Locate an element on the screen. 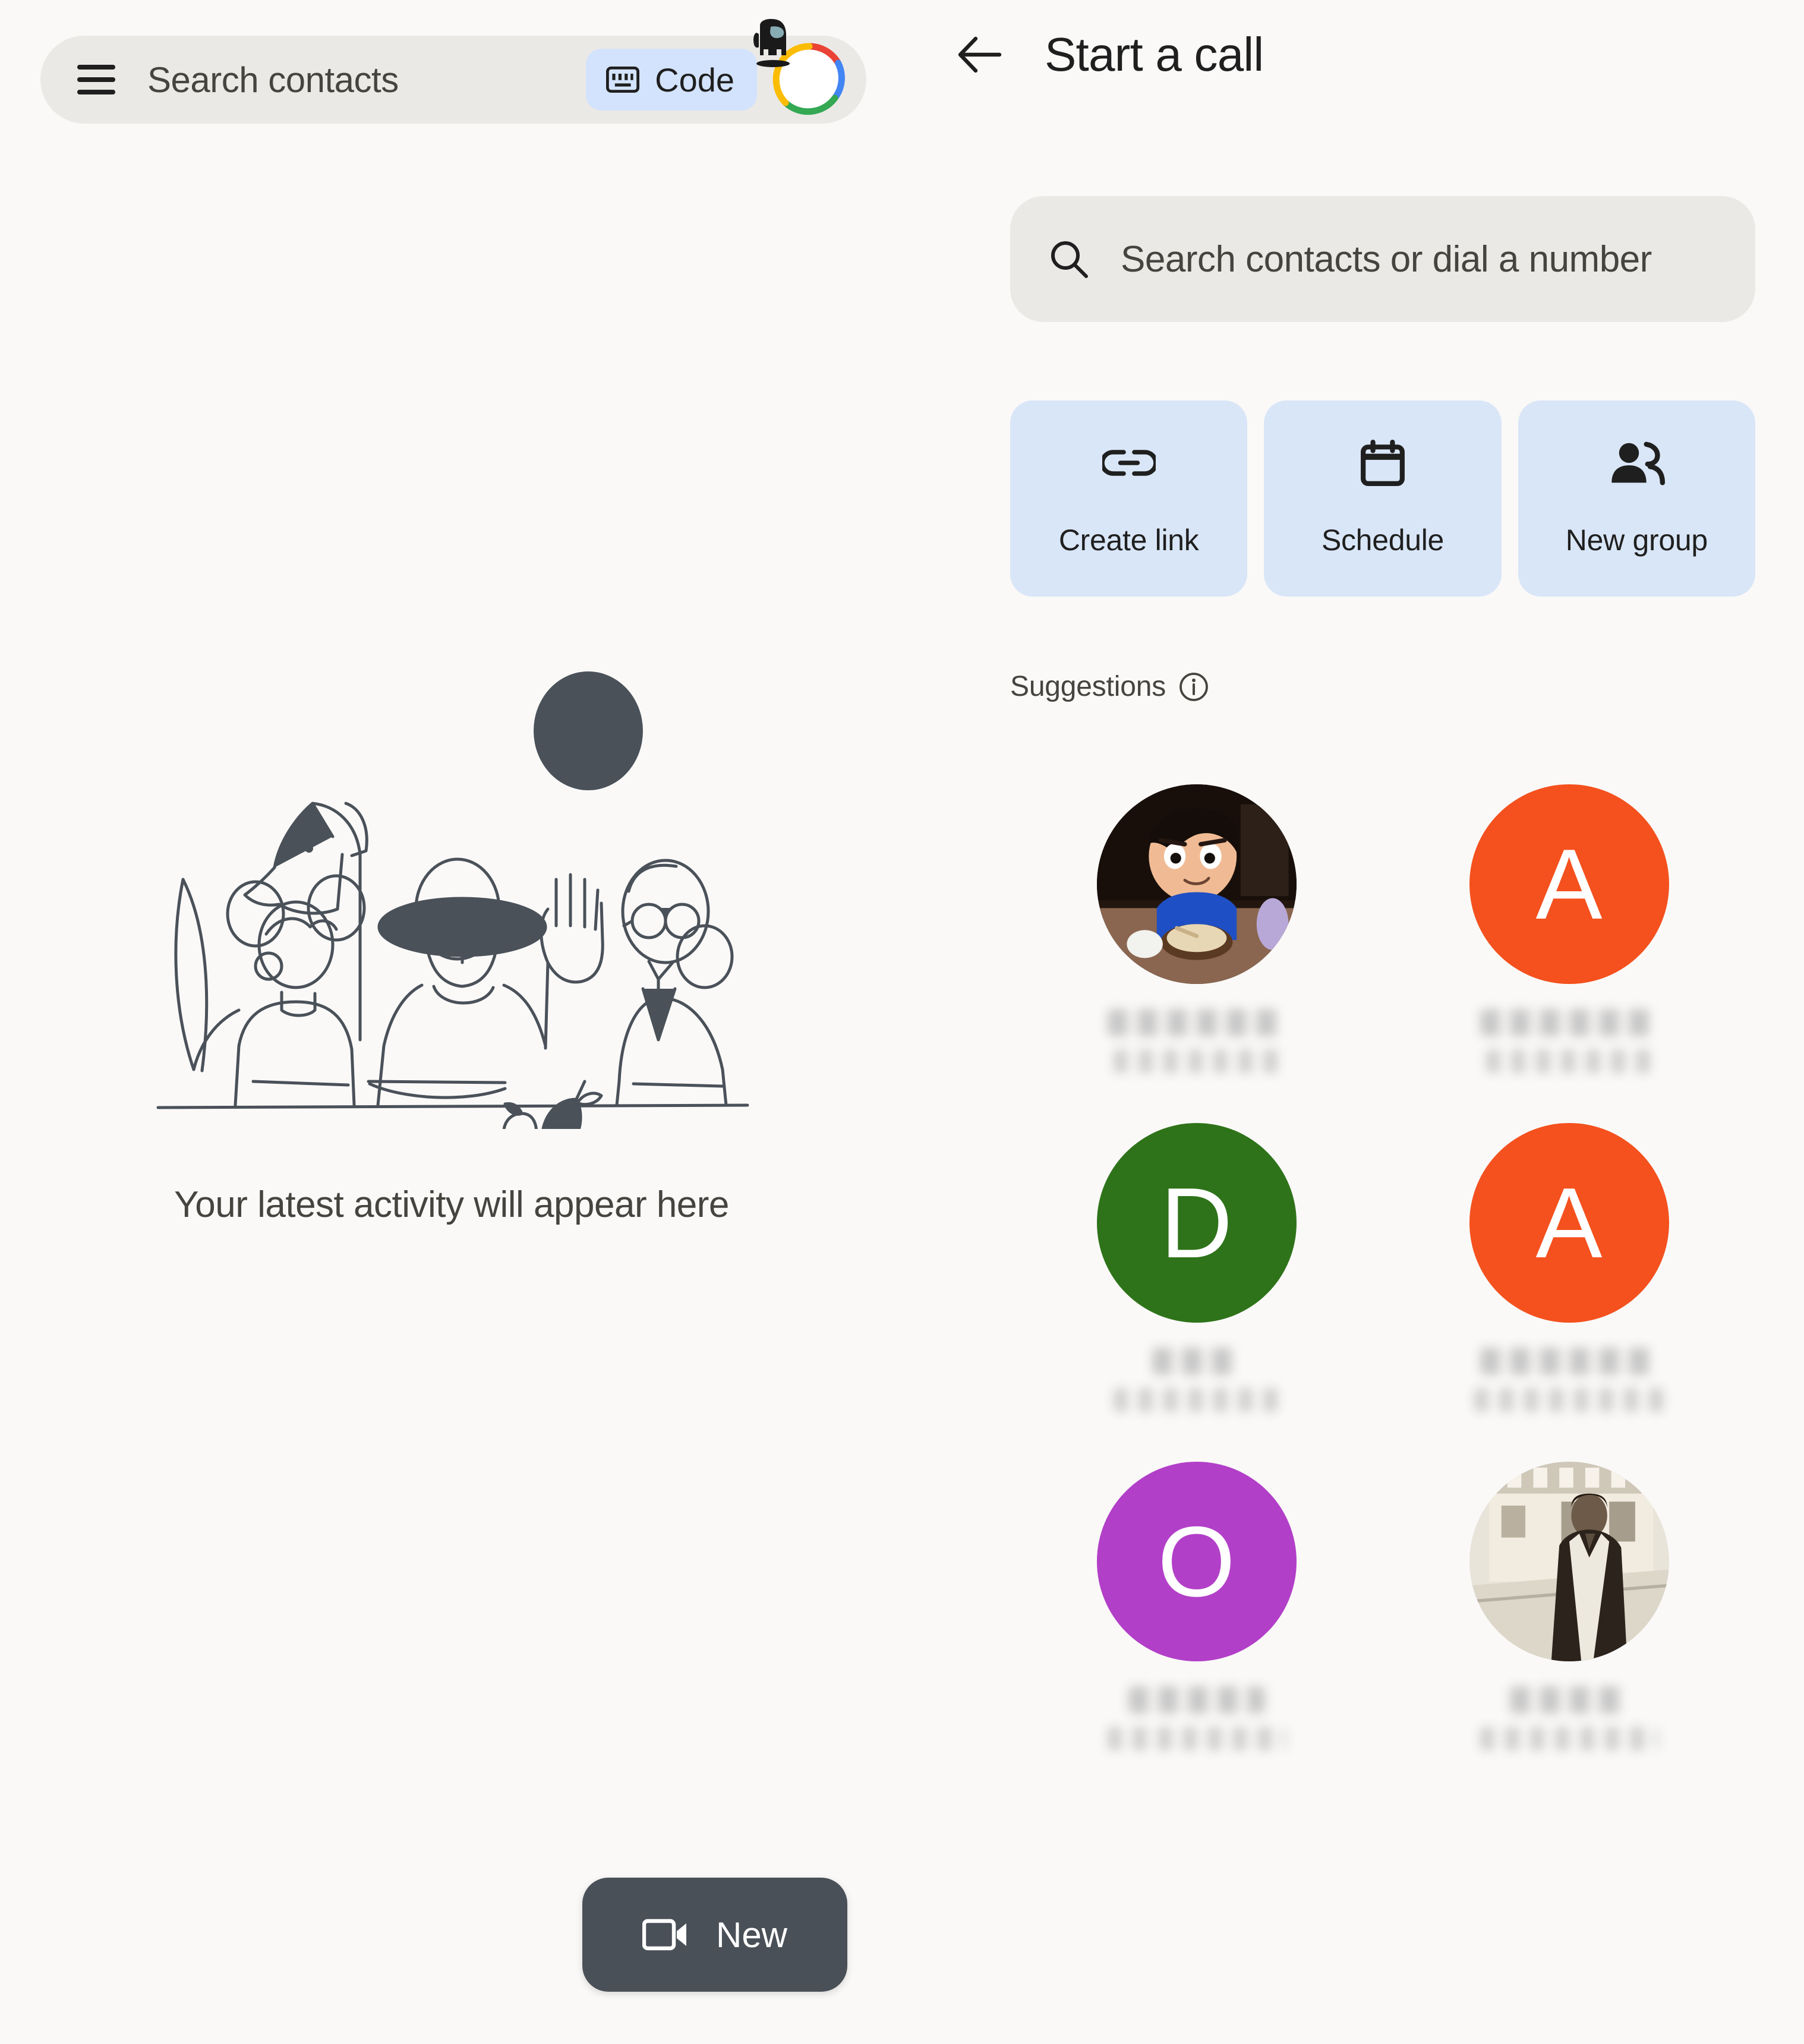 The width and height of the screenshot is (1804, 2044). create-link-label: Create link is located at coordinates (1128, 540).